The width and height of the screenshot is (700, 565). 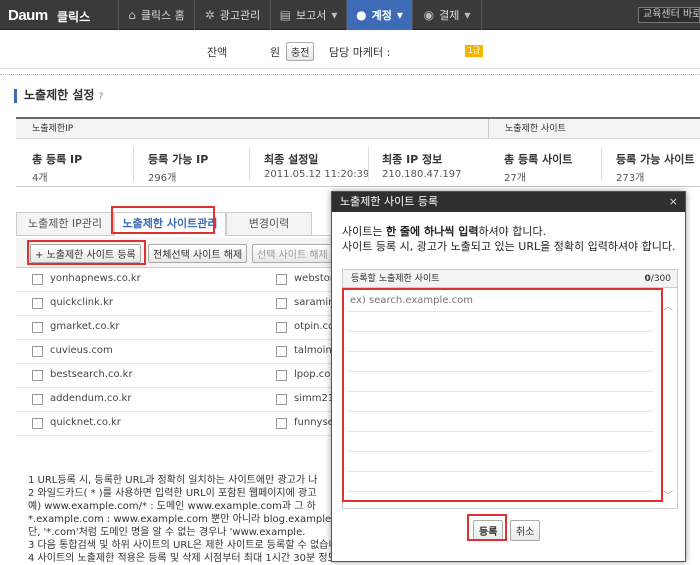 I want to click on site-count: 0/300, so click(x=658, y=279).